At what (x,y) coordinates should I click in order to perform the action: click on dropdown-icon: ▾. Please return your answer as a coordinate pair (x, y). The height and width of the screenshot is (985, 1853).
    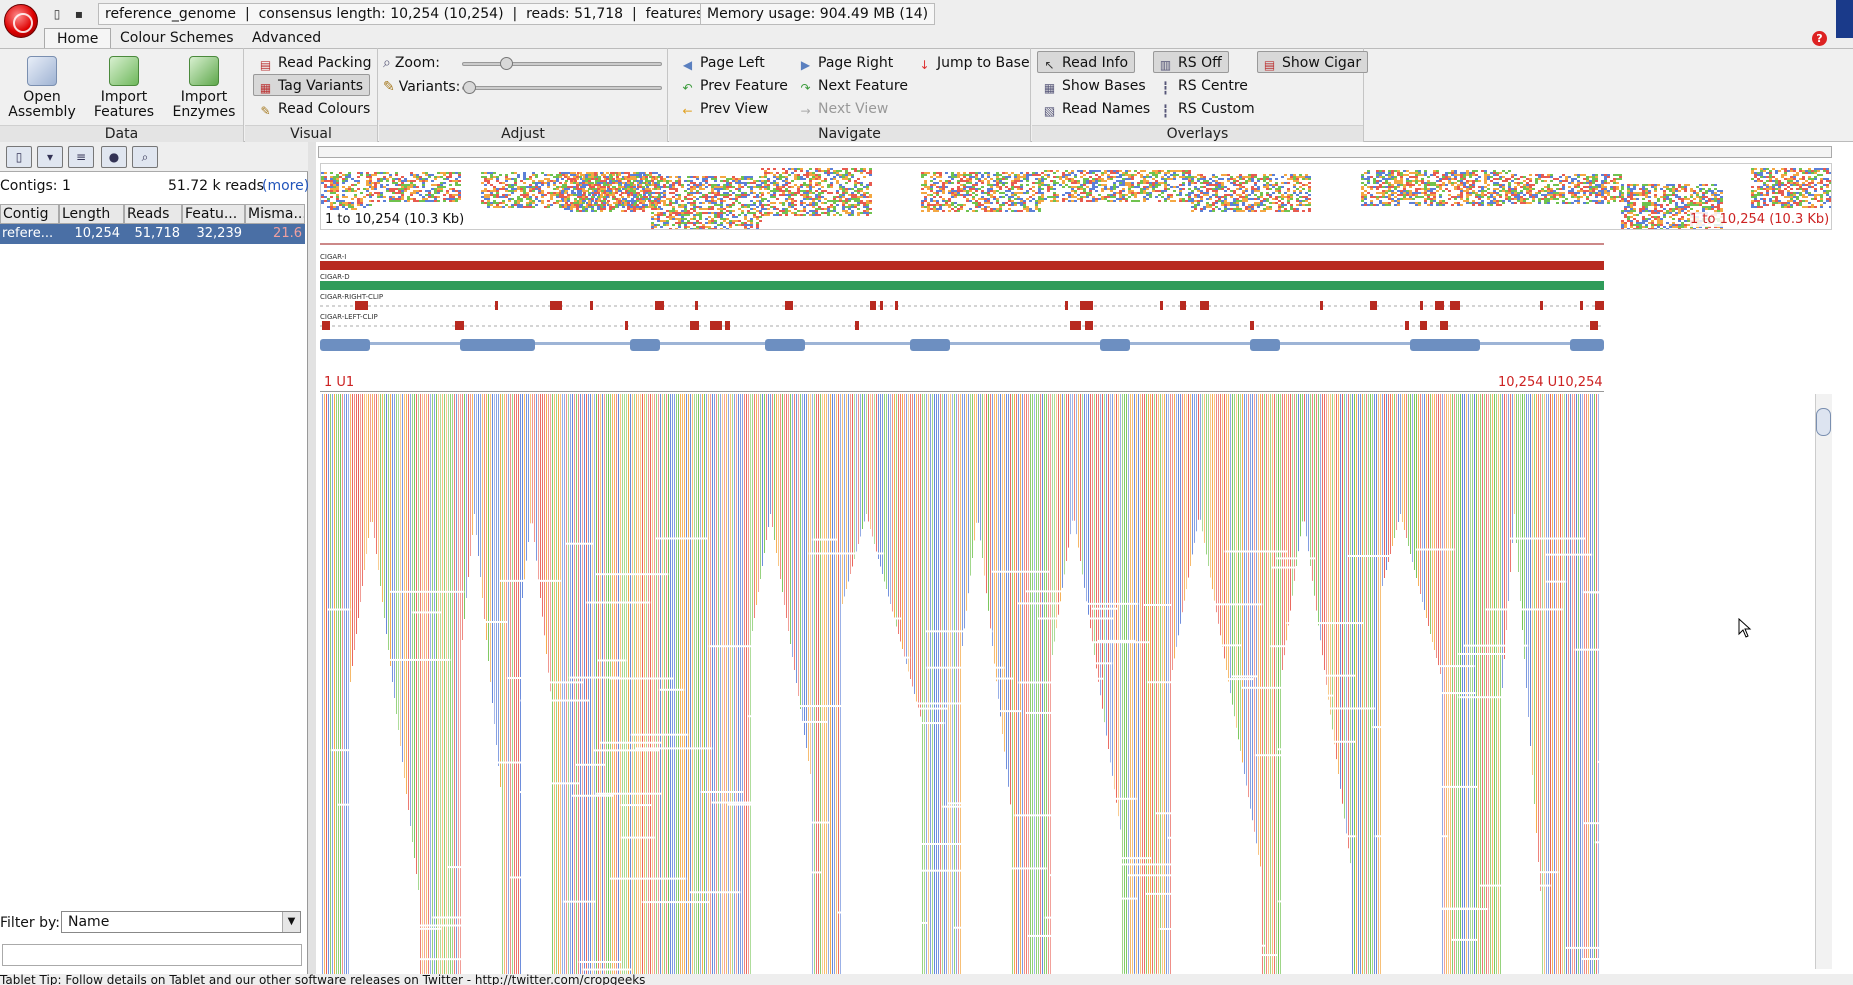
    Looking at the image, I should click on (50, 157).